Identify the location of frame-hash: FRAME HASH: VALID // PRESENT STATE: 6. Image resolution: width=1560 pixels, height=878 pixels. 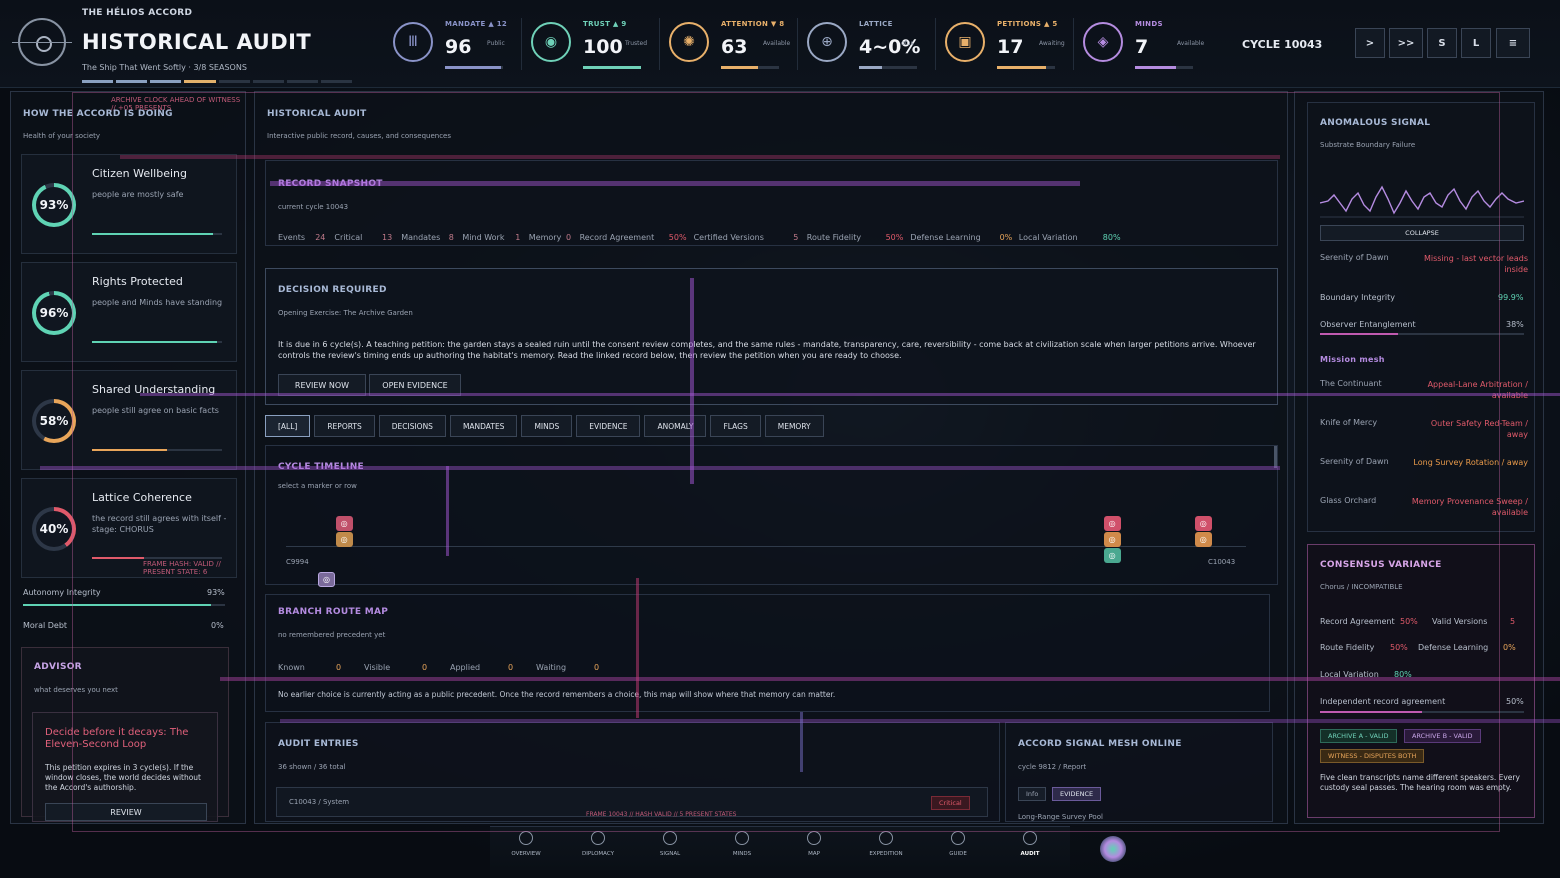
(182, 568).